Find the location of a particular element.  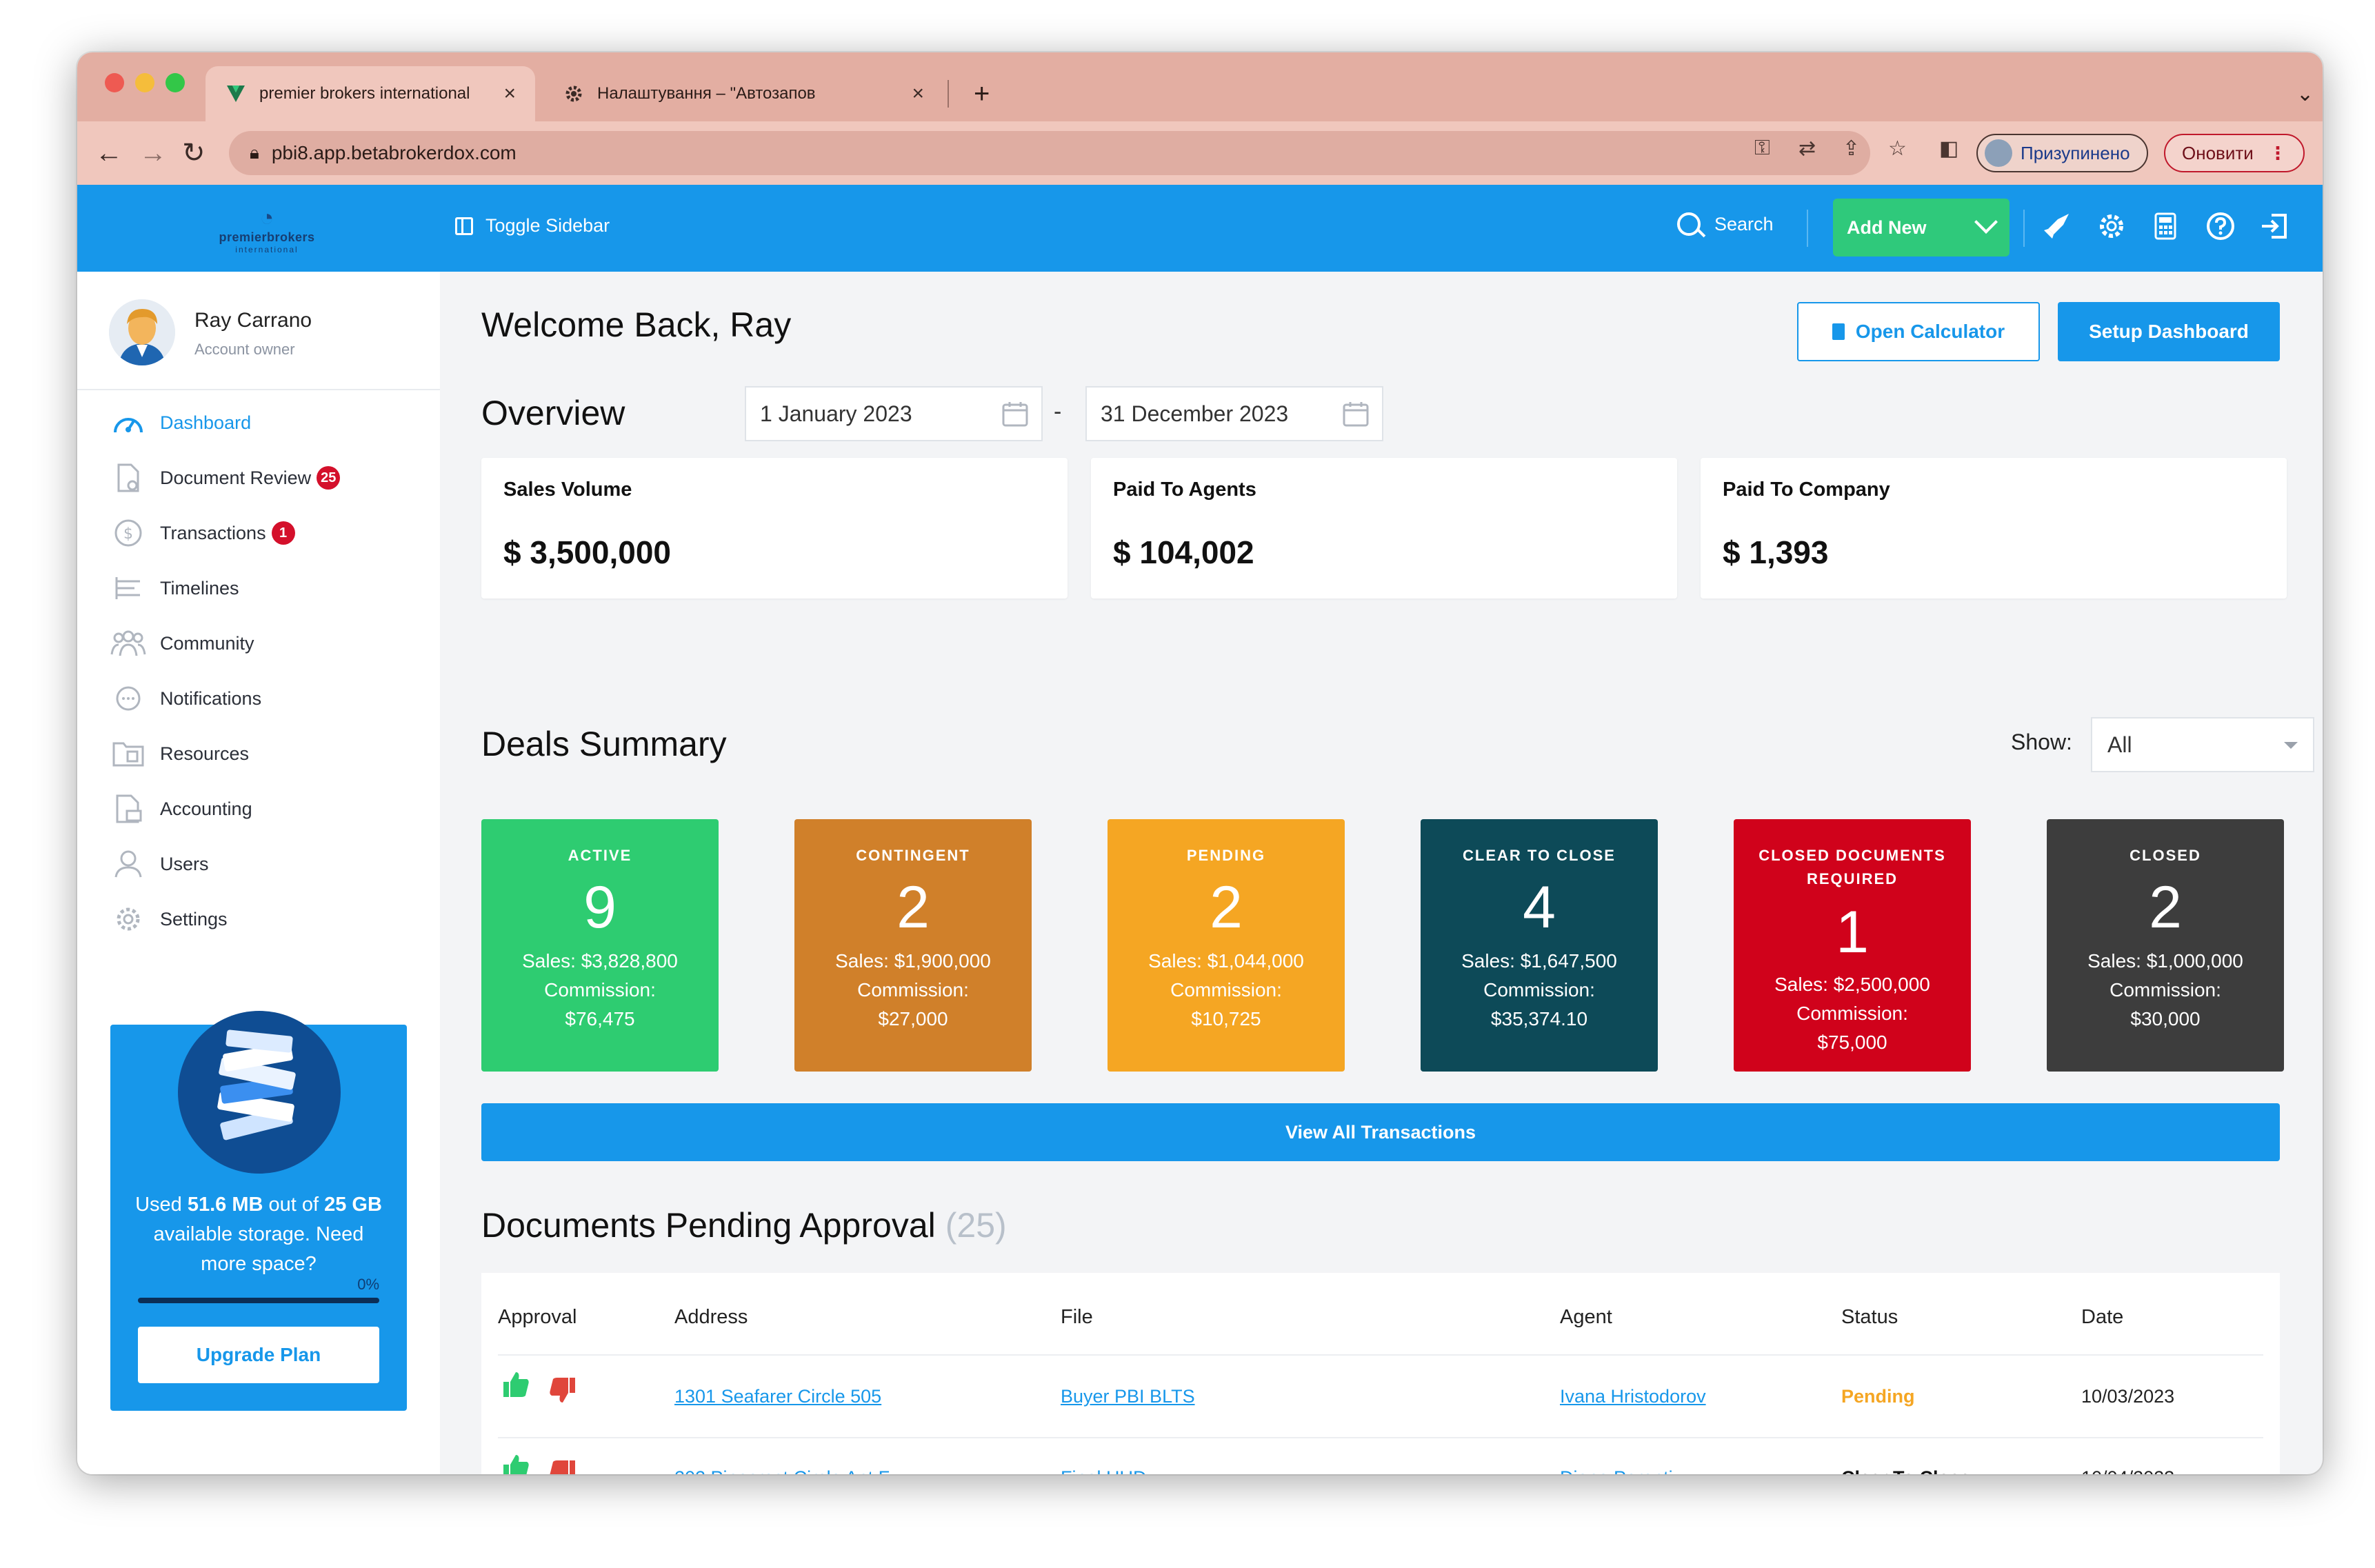

sidebar-item-document-review: Document Review 25 is located at coordinates (226, 478).